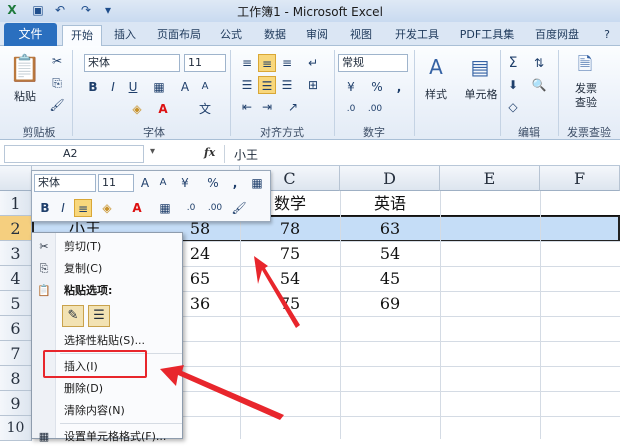 The image size is (620, 447). What do you see at coordinates (277, 292) in the screenshot?
I see `arrow-to-row` at bounding box center [277, 292].